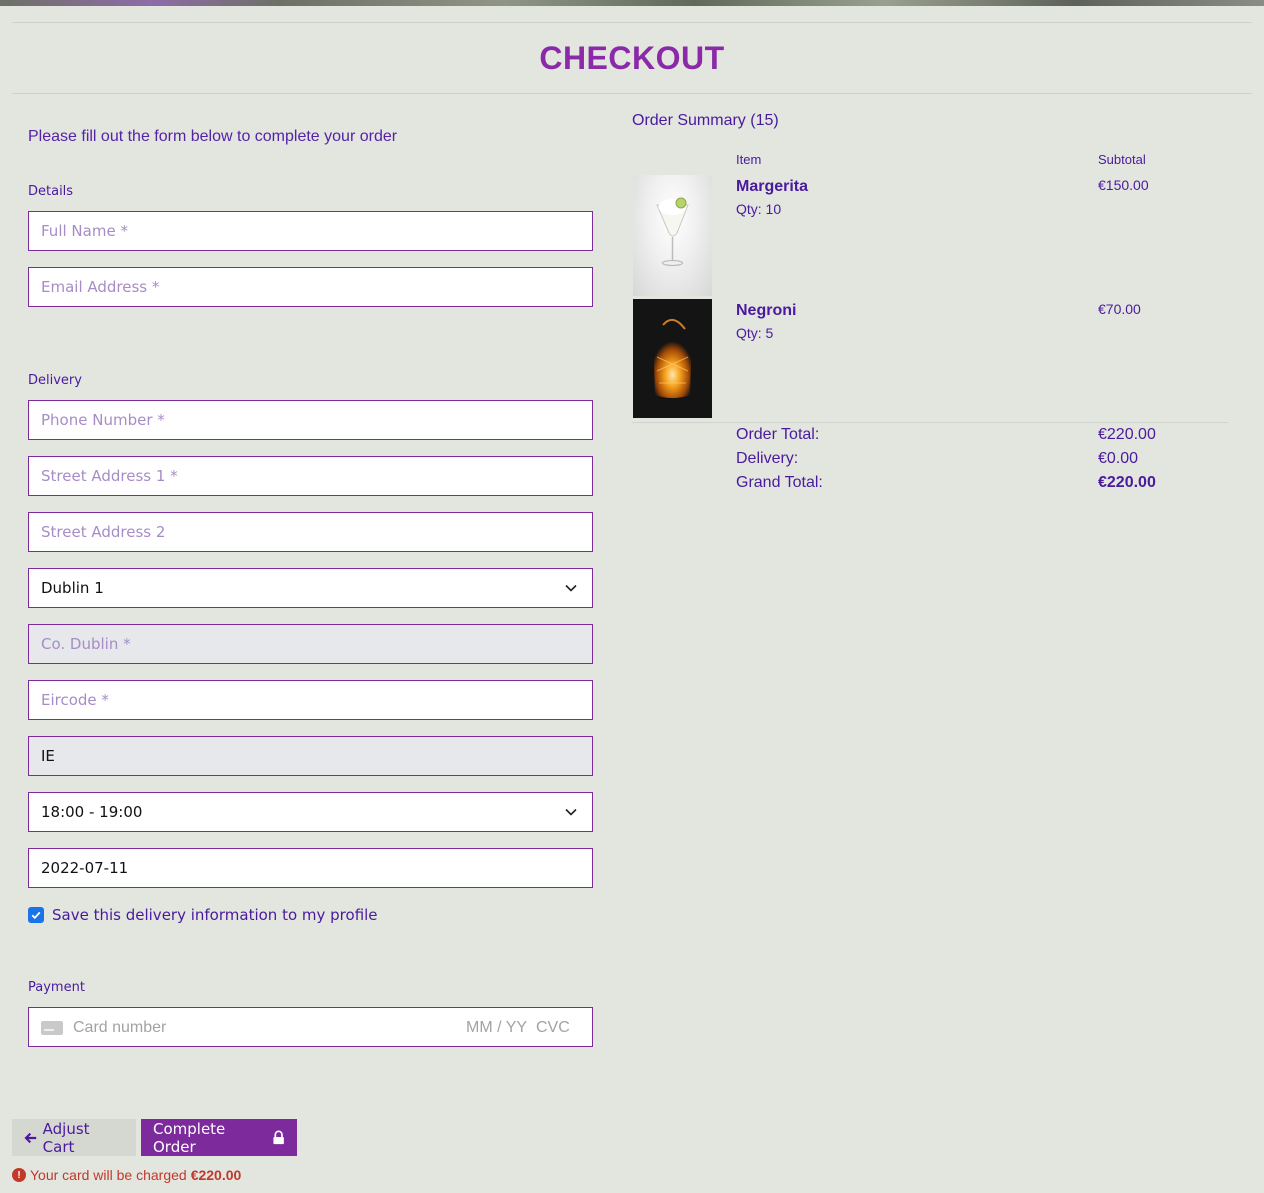 The height and width of the screenshot is (1193, 1264). I want to click on lock-icon, so click(278, 1137).